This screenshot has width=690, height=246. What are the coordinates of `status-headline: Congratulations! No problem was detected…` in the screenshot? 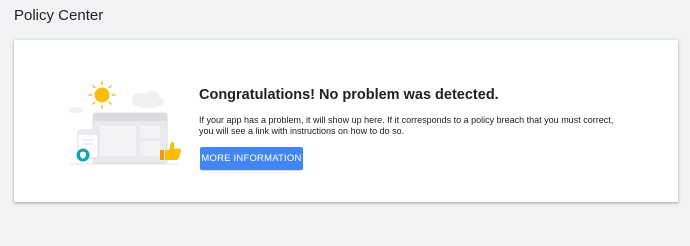 It's located at (349, 95).